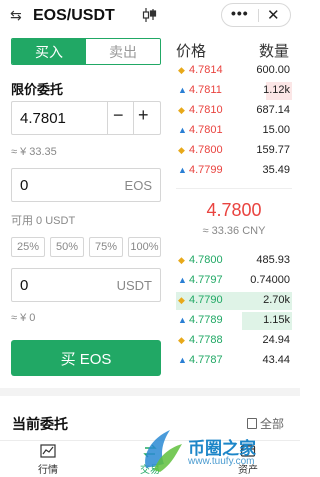  I want to click on row-qty: 2.70k, so click(276, 300).